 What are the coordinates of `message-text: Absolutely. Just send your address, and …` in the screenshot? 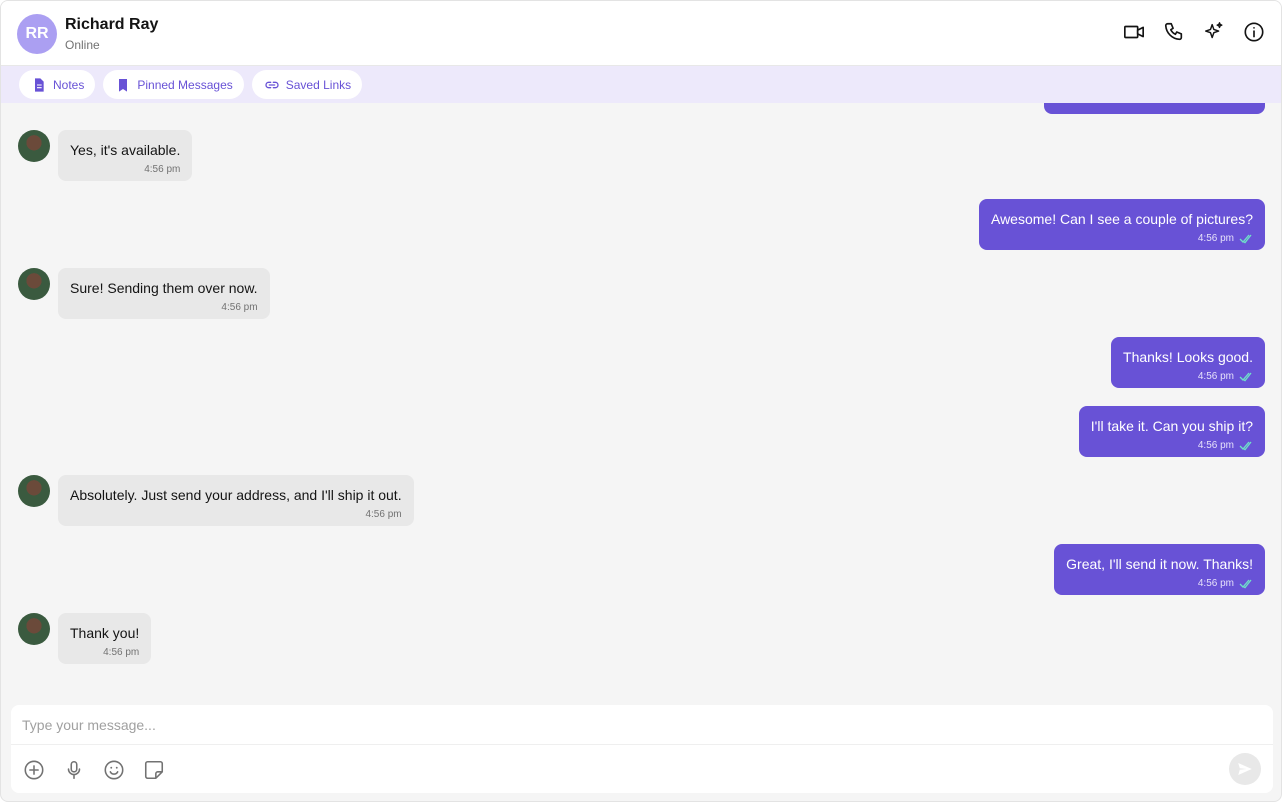 It's located at (236, 495).